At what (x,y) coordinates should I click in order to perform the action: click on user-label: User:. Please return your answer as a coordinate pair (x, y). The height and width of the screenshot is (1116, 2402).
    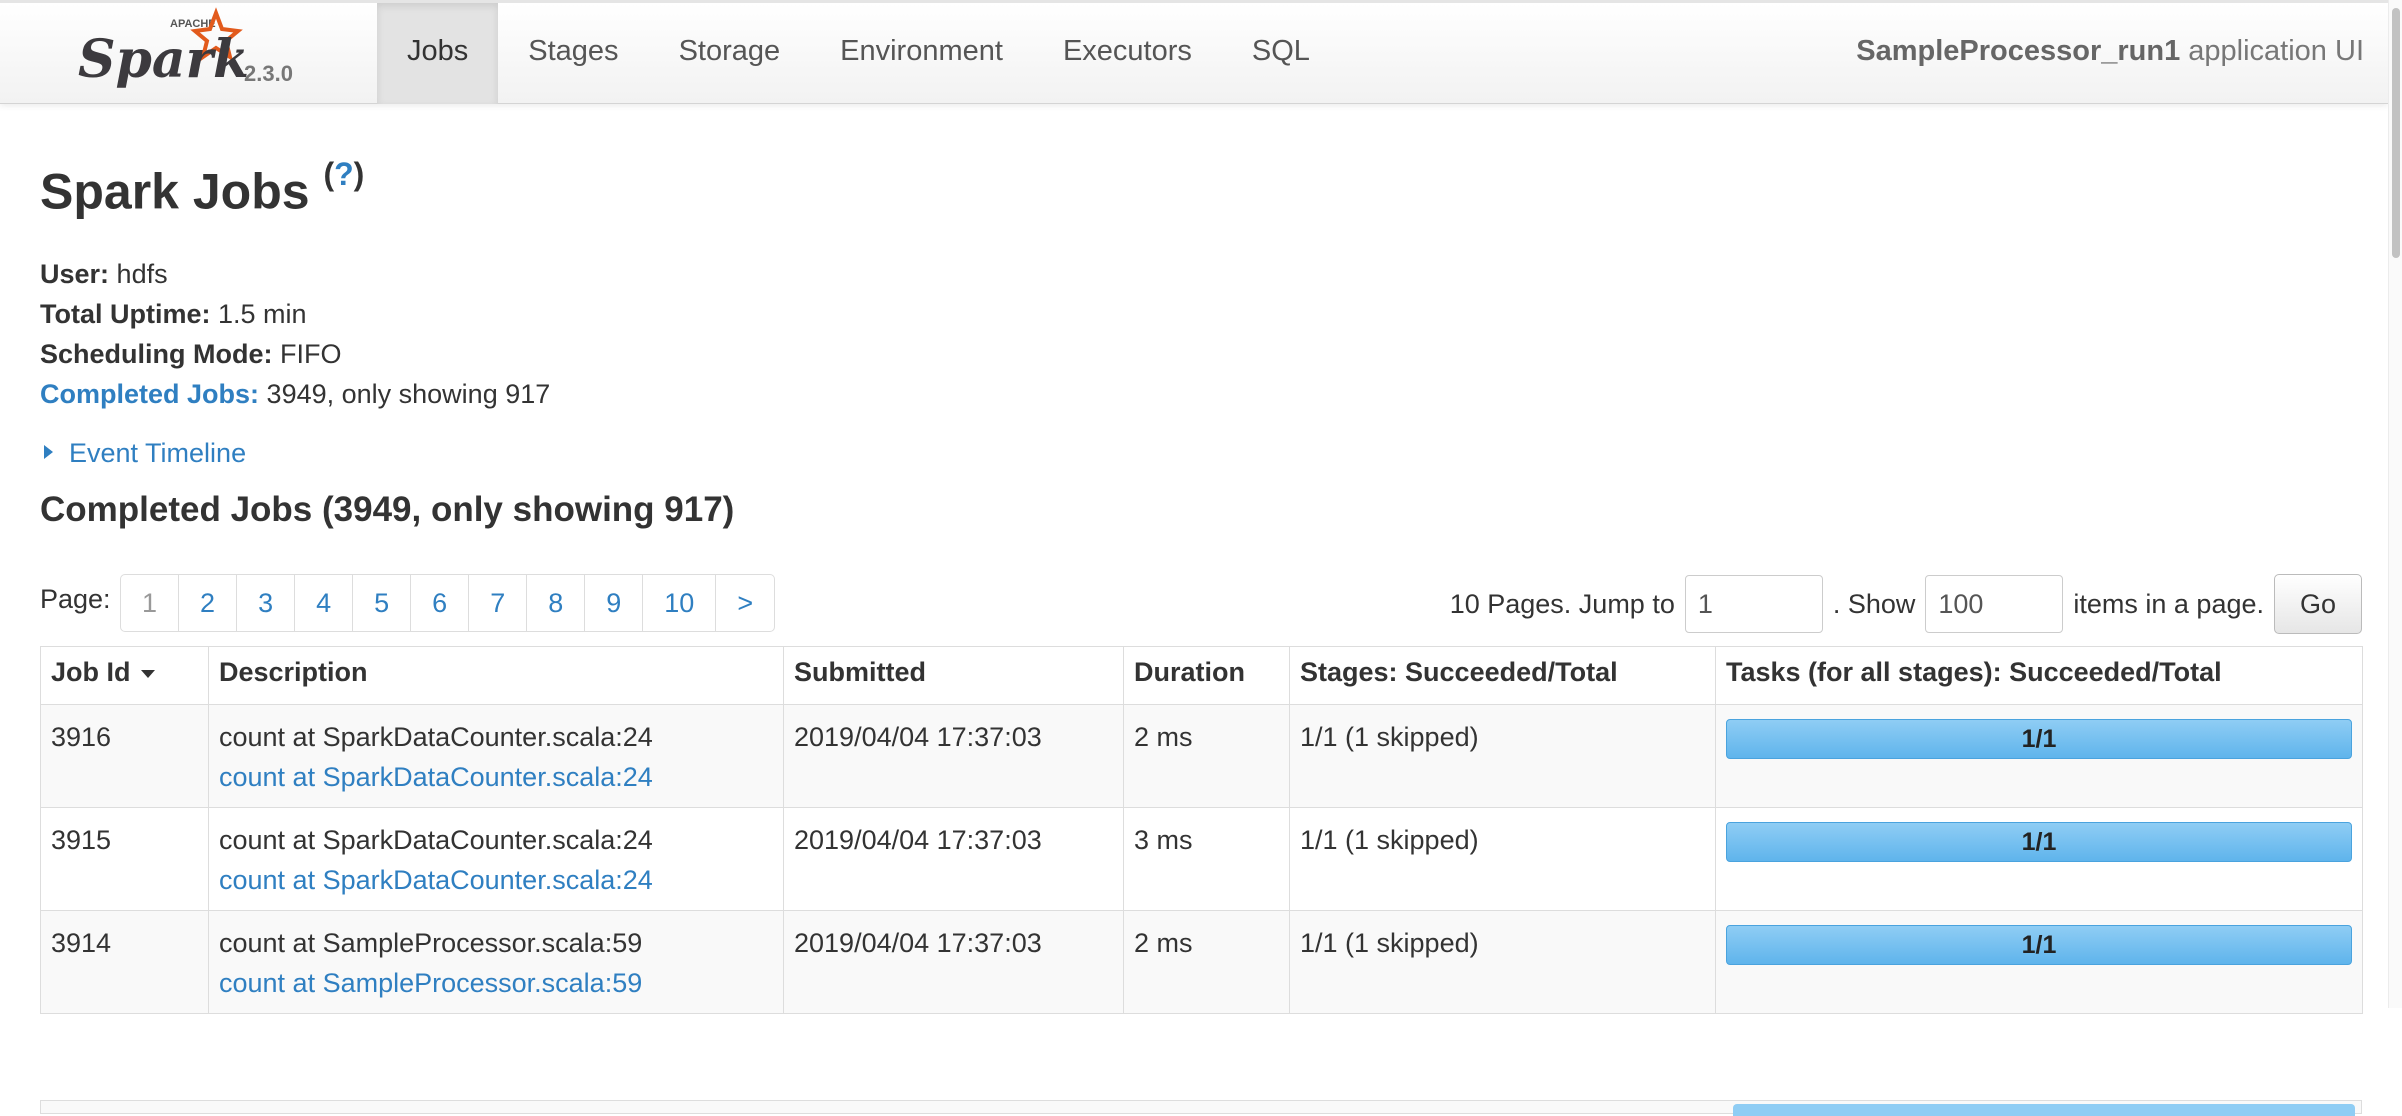
    Looking at the image, I should click on (75, 274).